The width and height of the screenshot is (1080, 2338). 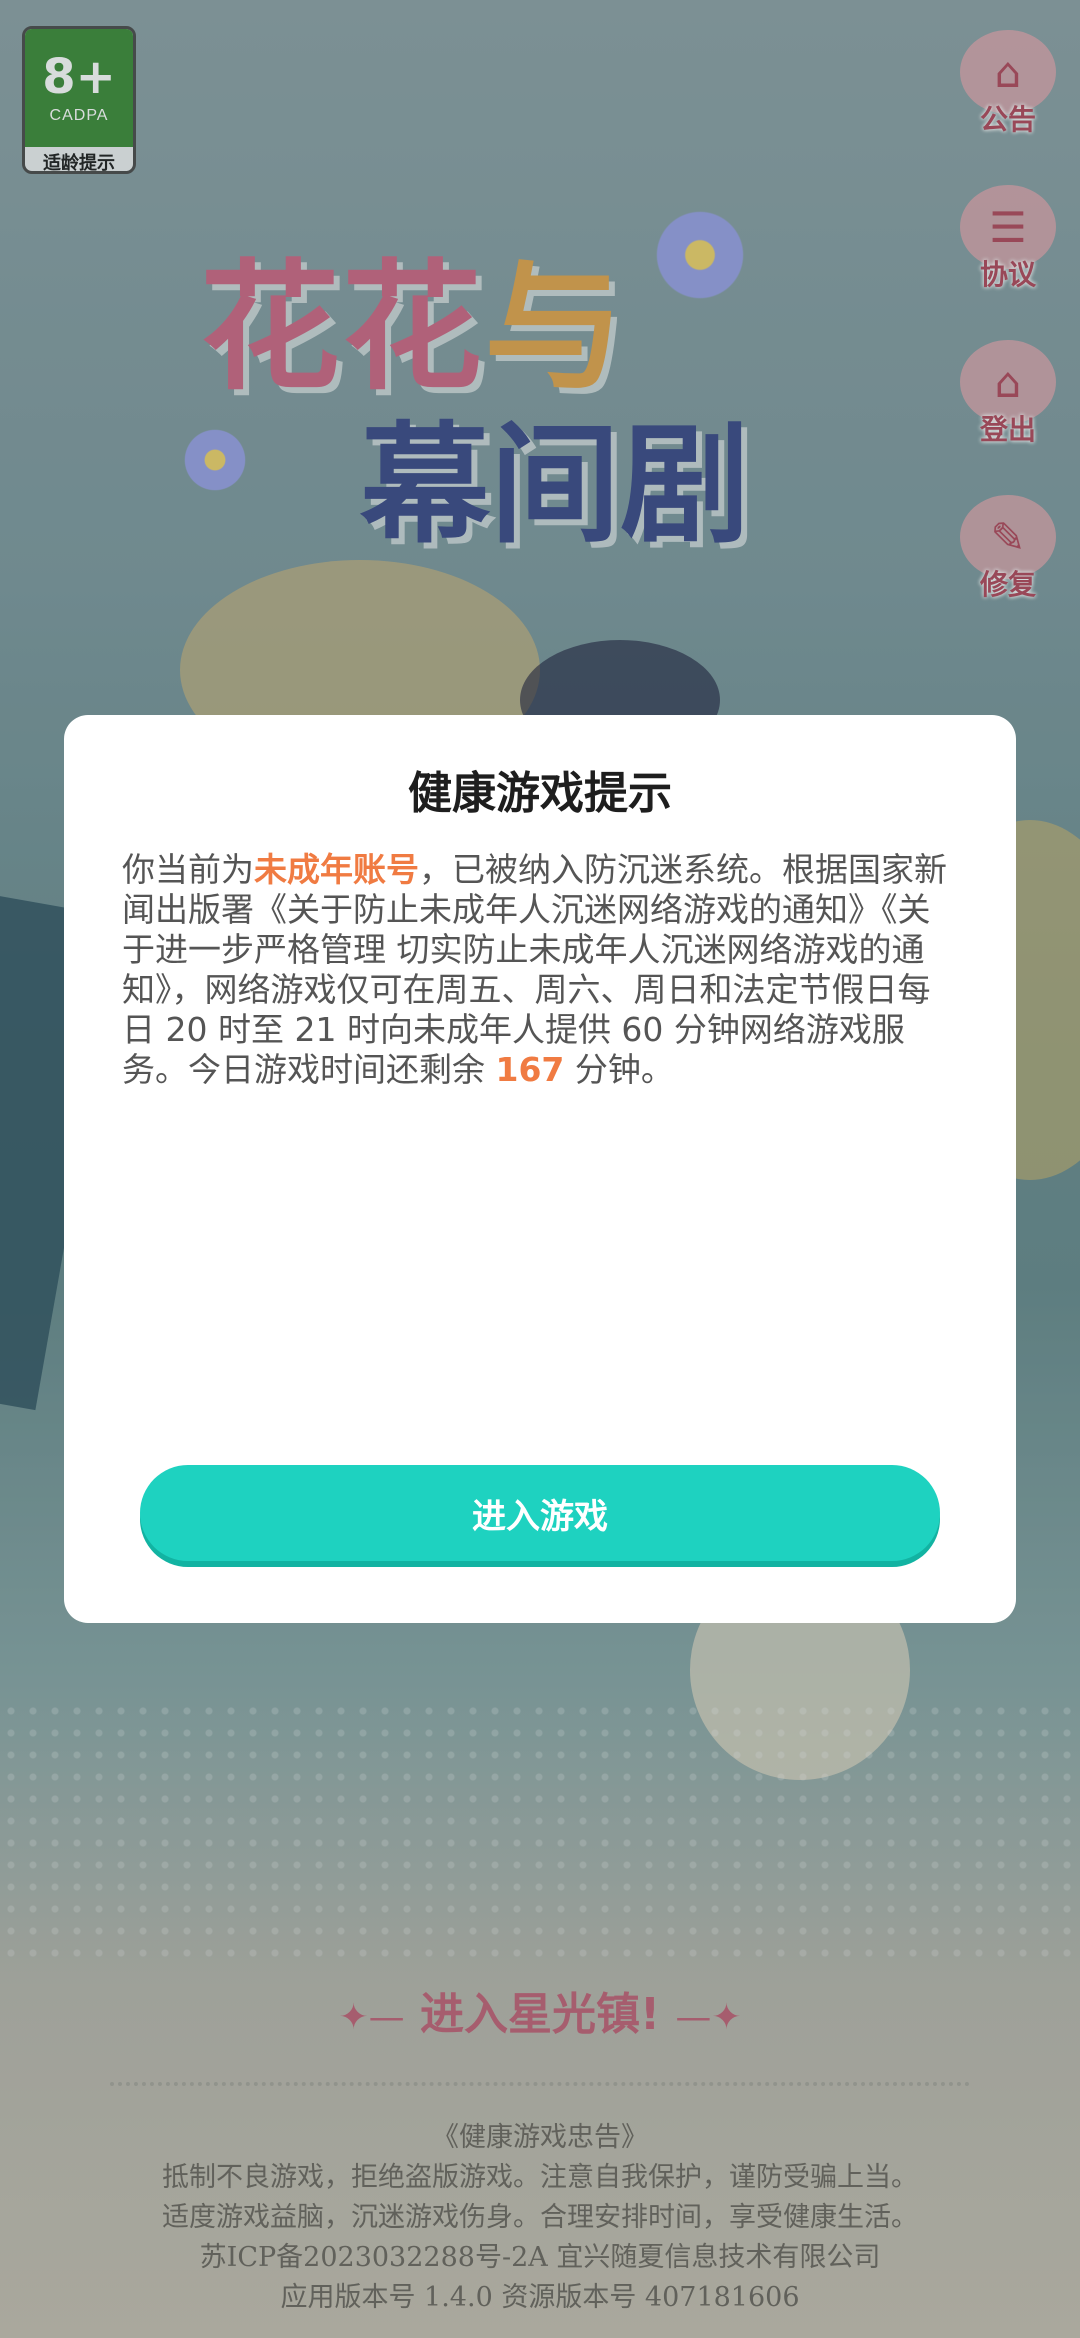 I want to click on body-suffix: 分钟。, so click(x=619, y=1069).